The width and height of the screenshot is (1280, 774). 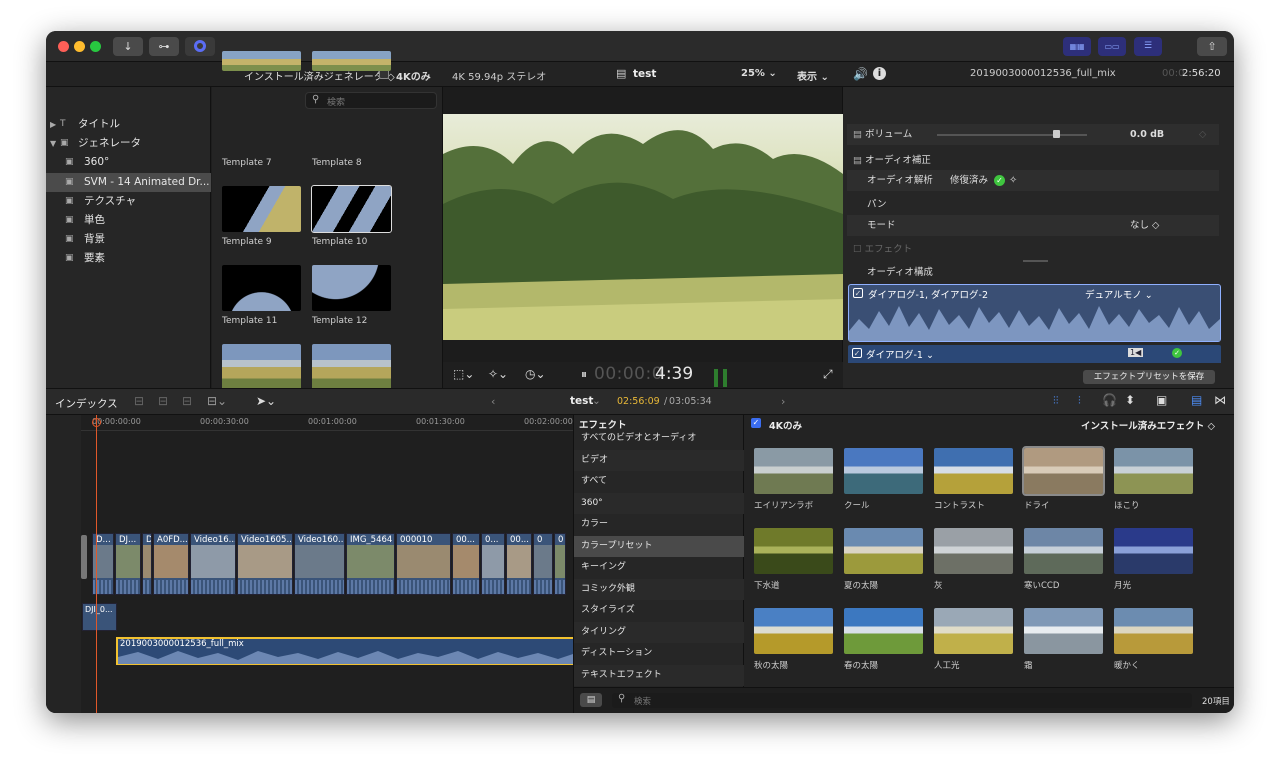 What do you see at coordinates (95, 46) in the screenshot?
I see `zoom-window-button` at bounding box center [95, 46].